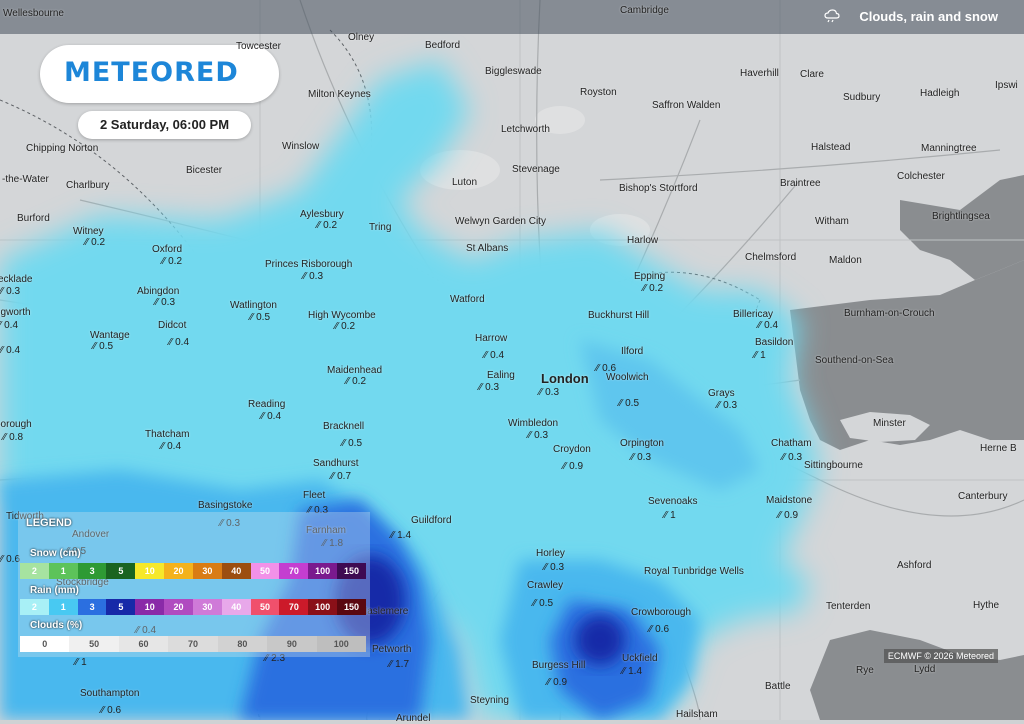 Image resolution: width=1024 pixels, height=724 pixels. I want to click on place-label: Southend-on-Sea, so click(854, 360).